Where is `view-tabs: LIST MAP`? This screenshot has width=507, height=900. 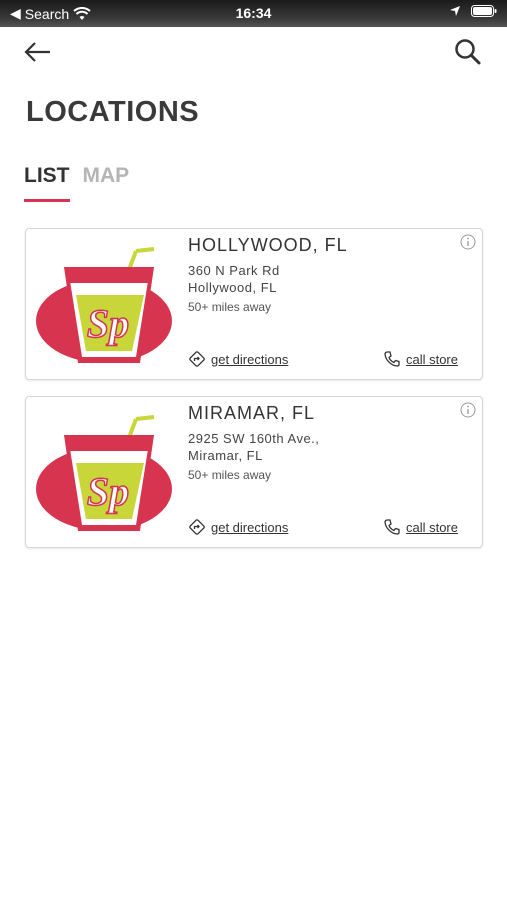 view-tabs: LIST MAP is located at coordinates (77, 183).